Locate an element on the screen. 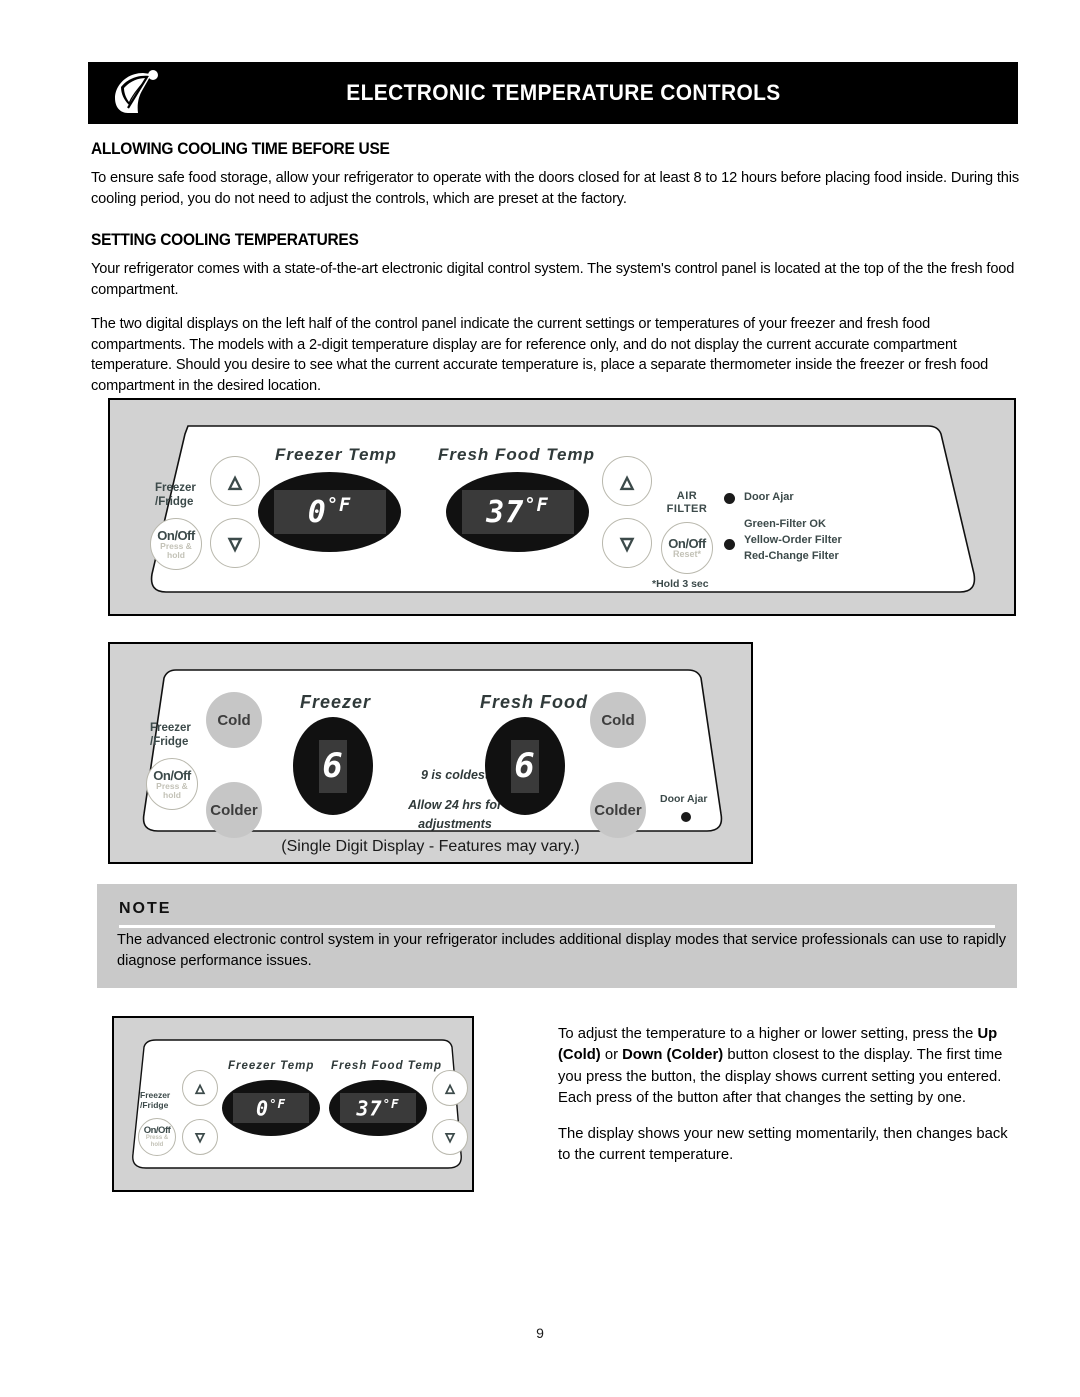  hold-three-sec-note: *Hold 3 sec is located at coordinates (680, 584).